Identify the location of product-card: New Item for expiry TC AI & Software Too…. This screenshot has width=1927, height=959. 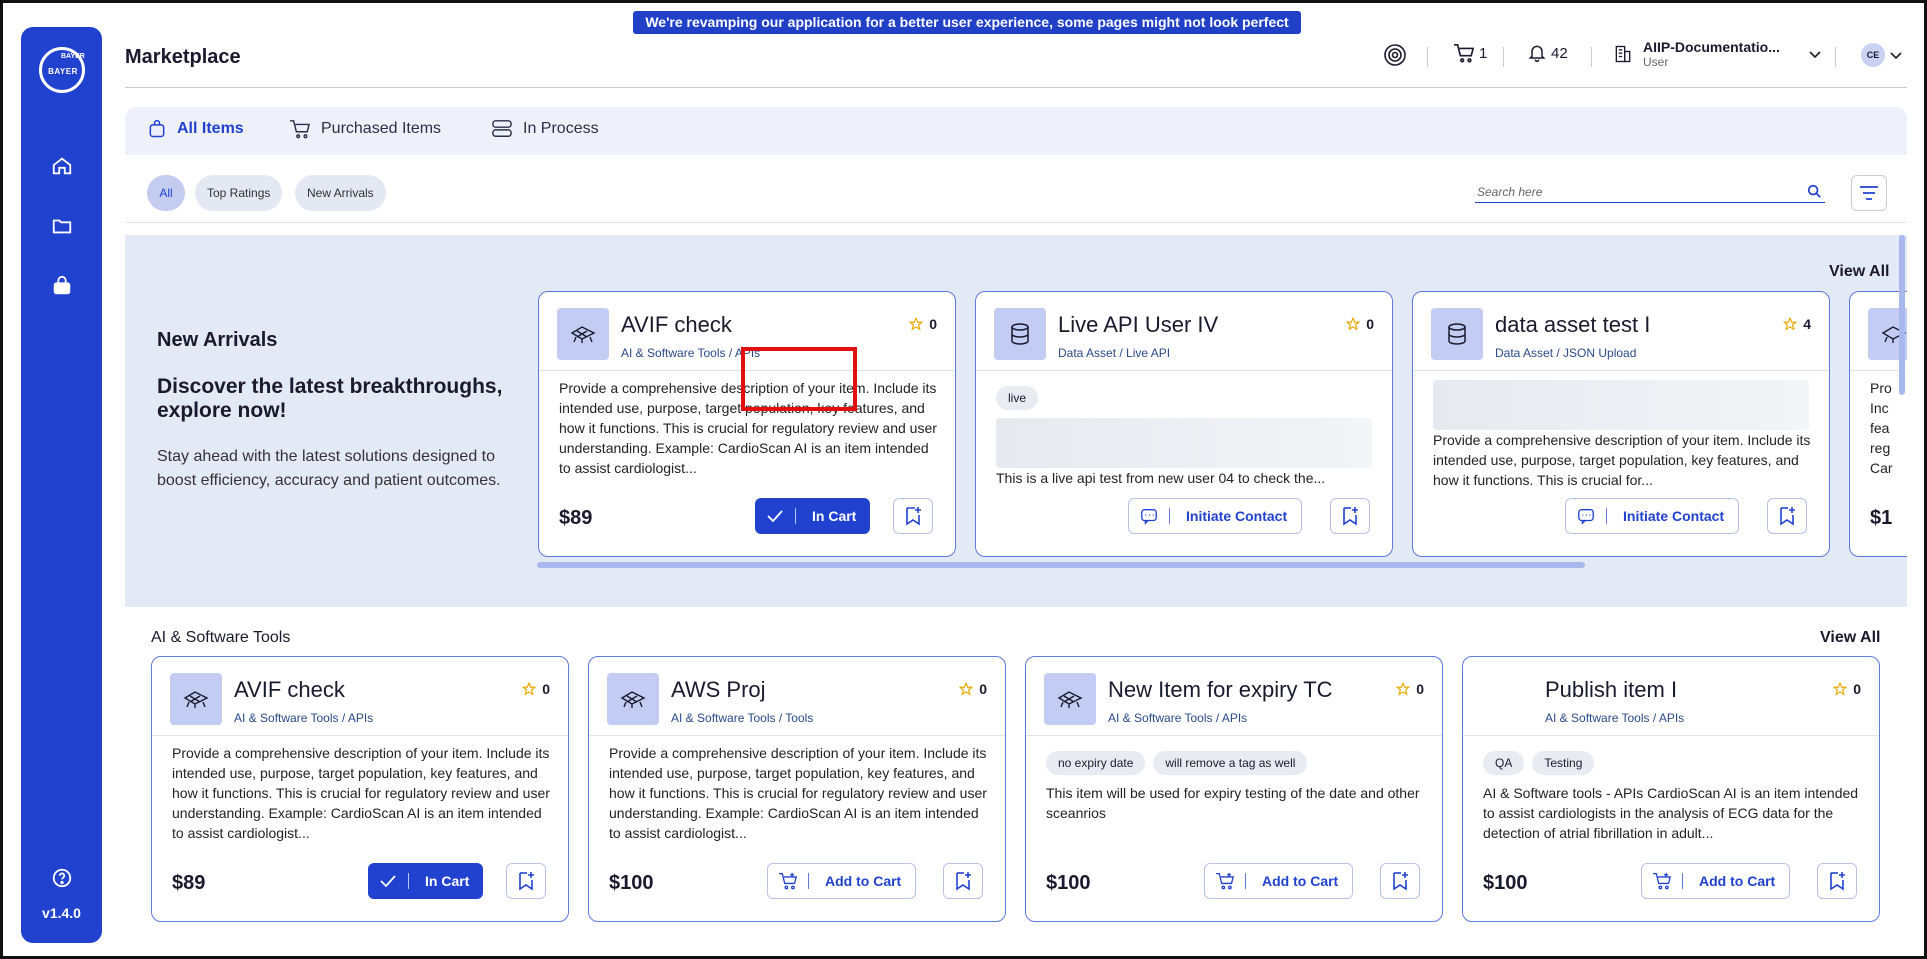
(1234, 789).